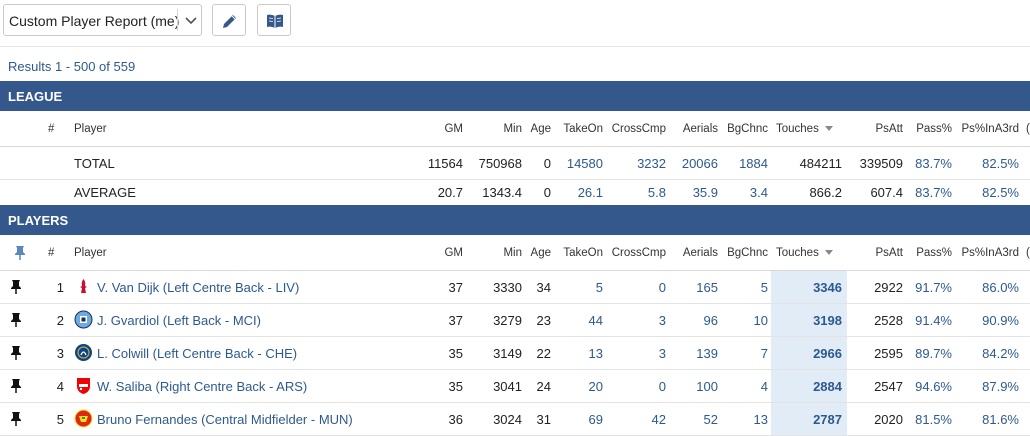 The image size is (1030, 436). What do you see at coordinates (753, 163) in the screenshot?
I see `cell-bgchnc: 1884` at bounding box center [753, 163].